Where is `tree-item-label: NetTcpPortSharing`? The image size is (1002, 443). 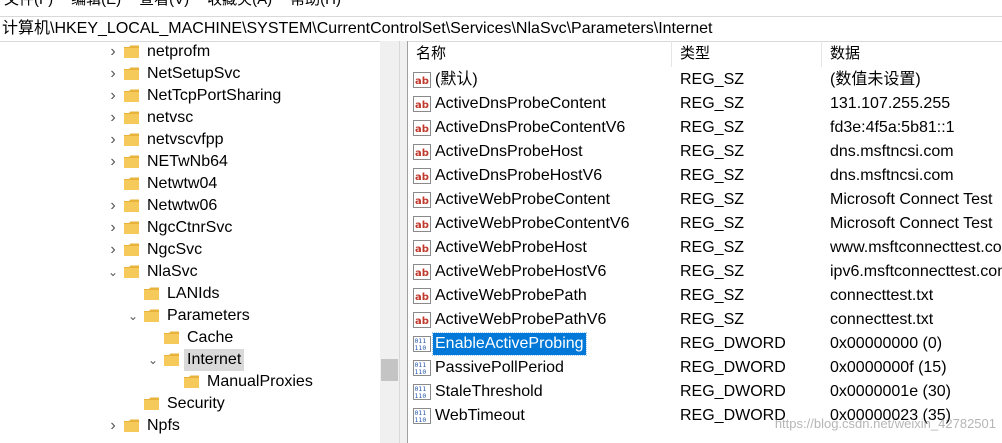
tree-item-label: NetTcpPortSharing is located at coordinates (214, 95).